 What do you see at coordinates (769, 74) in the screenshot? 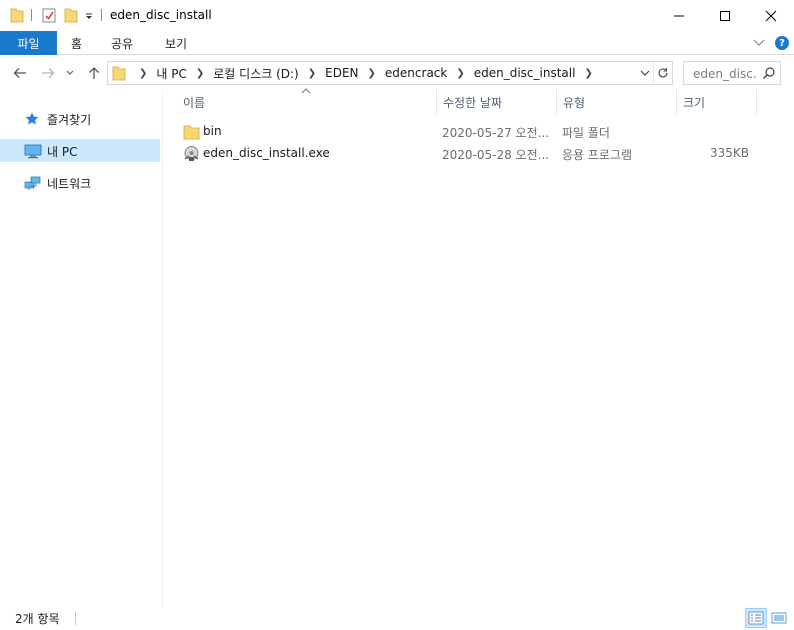
I see `search-icon` at bounding box center [769, 74].